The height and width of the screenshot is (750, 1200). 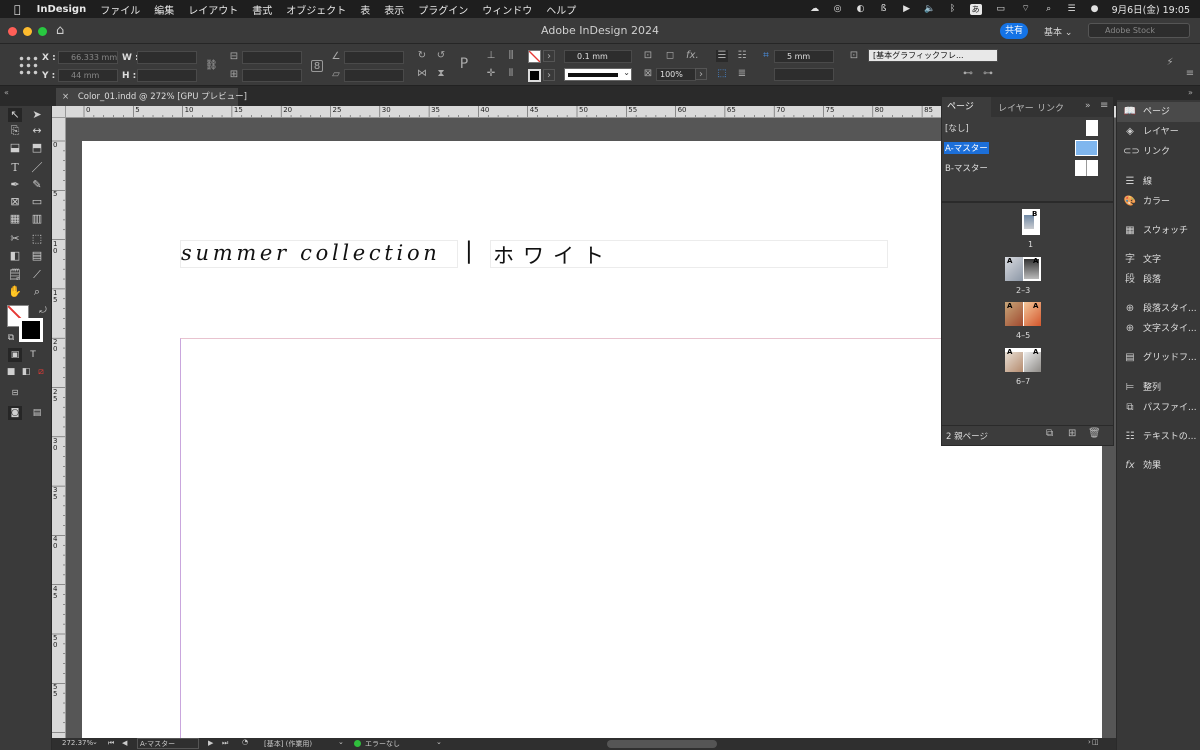 What do you see at coordinates (15, 393) in the screenshot?
I see `page-layer-icon: ⊟` at bounding box center [15, 393].